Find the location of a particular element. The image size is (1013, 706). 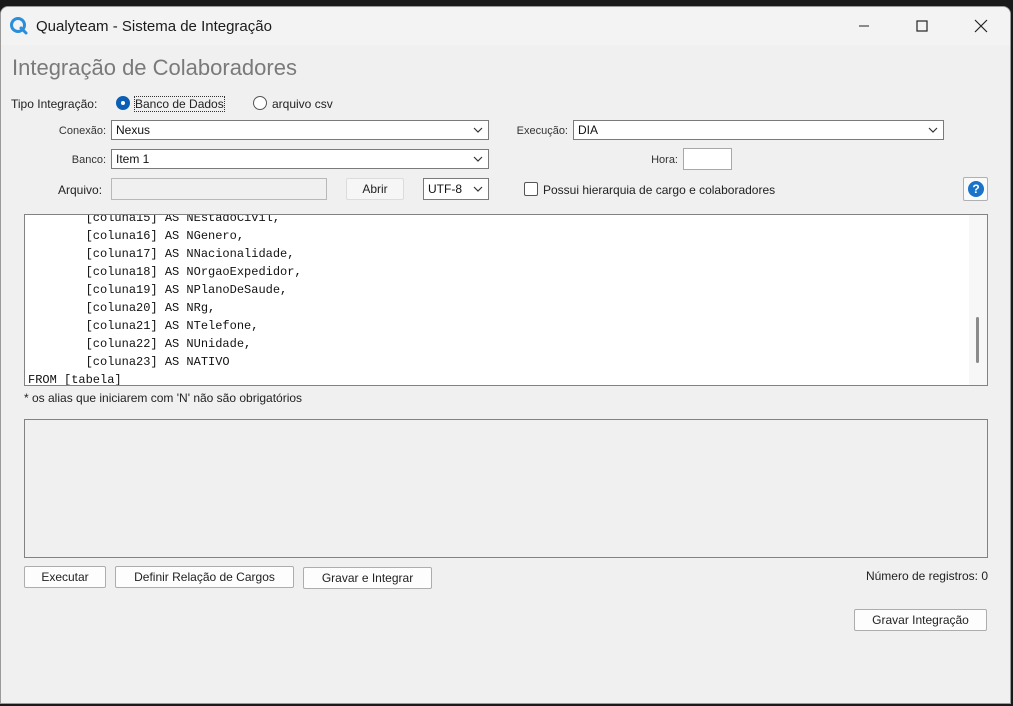

gravar-integracao-button: Gravar Integração is located at coordinates (920, 620).